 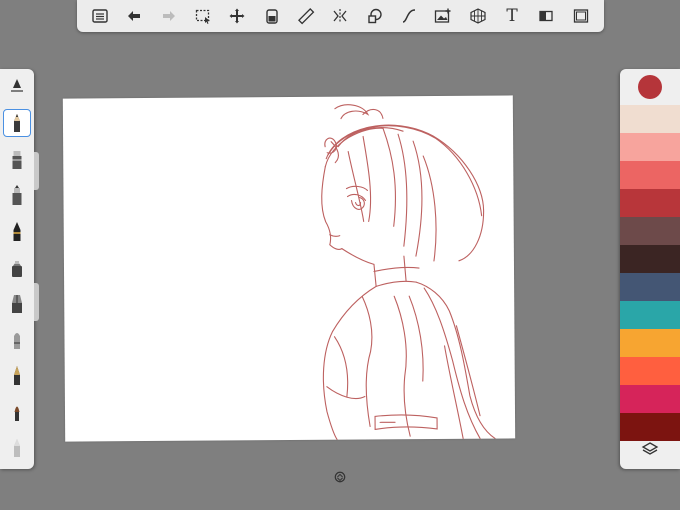 What do you see at coordinates (546, 16) in the screenshot?
I see `layer-mode-icon` at bounding box center [546, 16].